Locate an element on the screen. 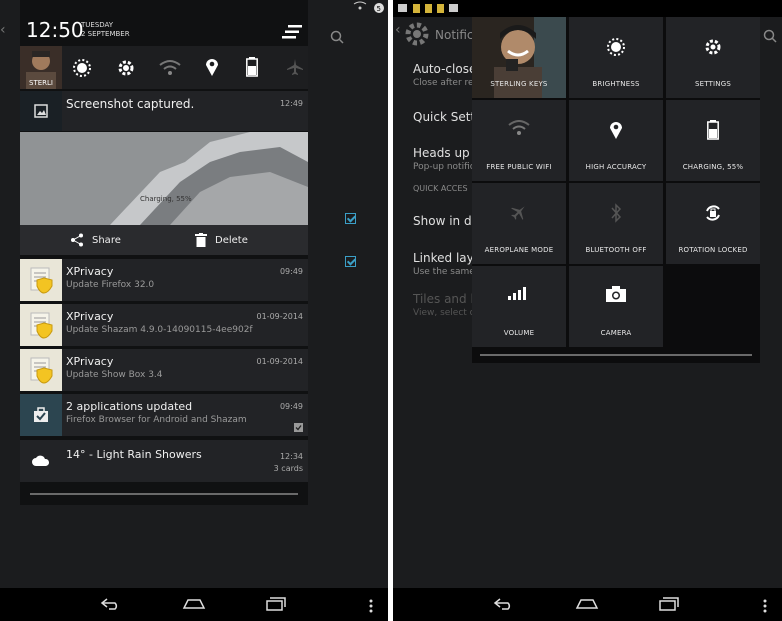 This screenshot has height=621, width=782. date-label: 2 SEPTEMBER is located at coordinates (105, 34).